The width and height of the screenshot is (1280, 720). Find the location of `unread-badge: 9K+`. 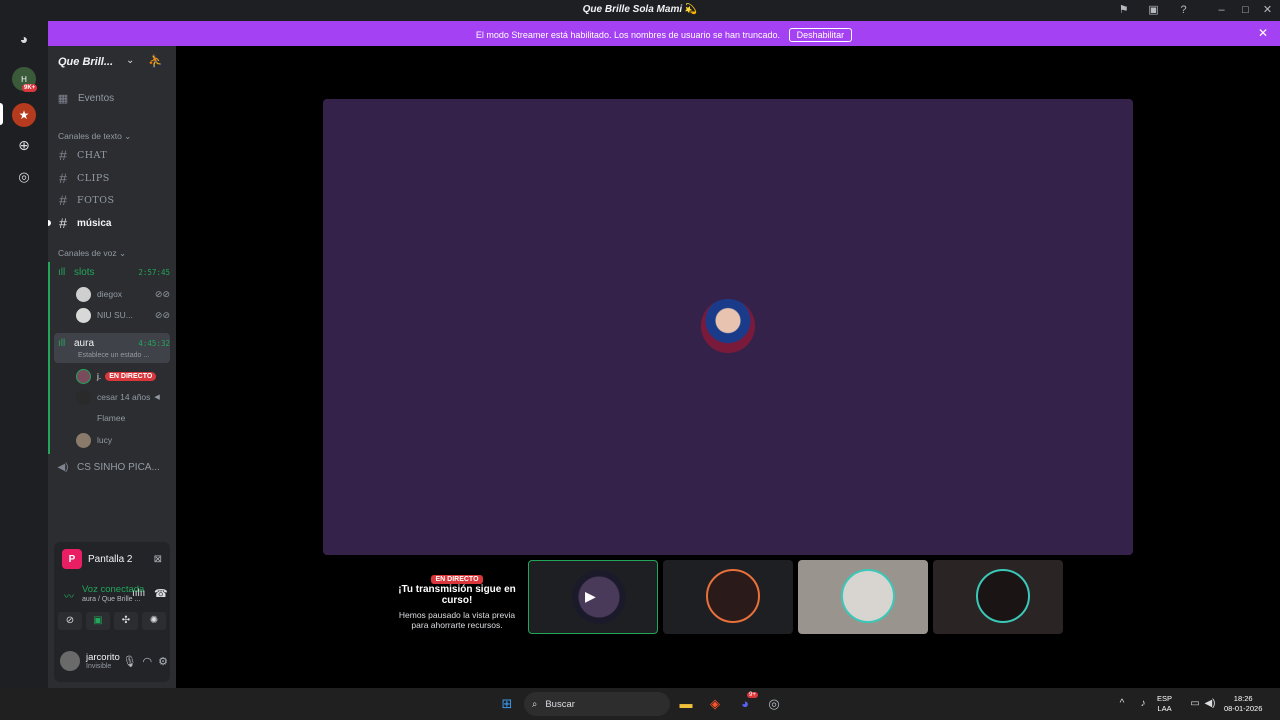

unread-badge: 9K+ is located at coordinates (30, 88).